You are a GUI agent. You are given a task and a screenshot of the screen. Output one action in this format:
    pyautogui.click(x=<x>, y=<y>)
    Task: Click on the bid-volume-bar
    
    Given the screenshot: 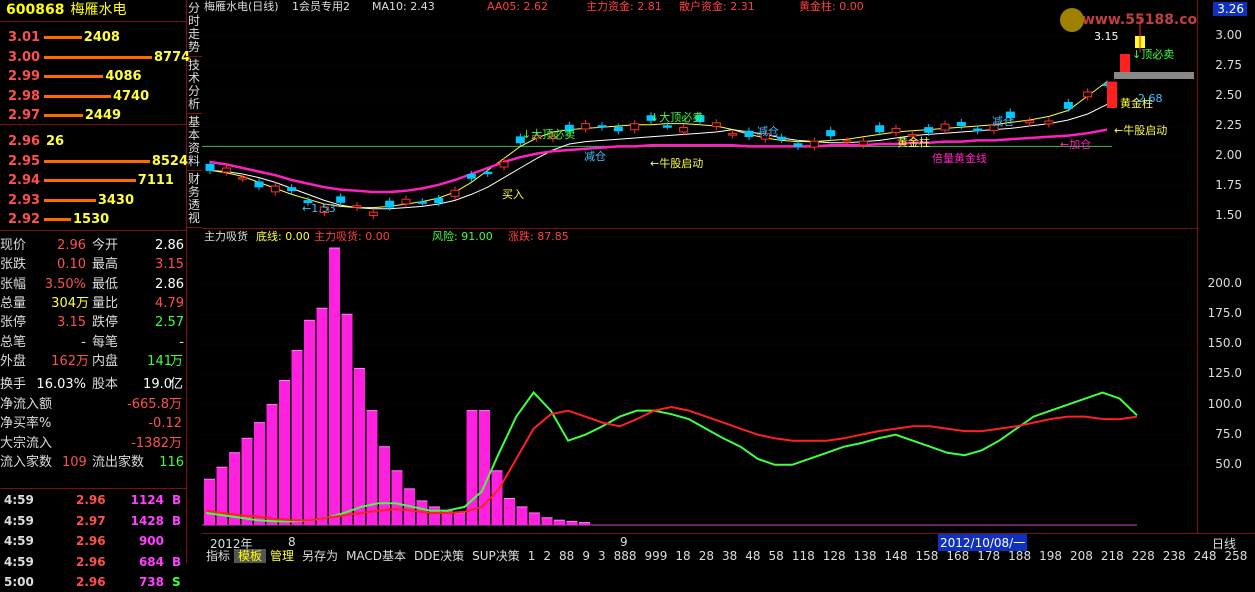 What is the action you would take?
    pyautogui.click(x=70, y=200)
    